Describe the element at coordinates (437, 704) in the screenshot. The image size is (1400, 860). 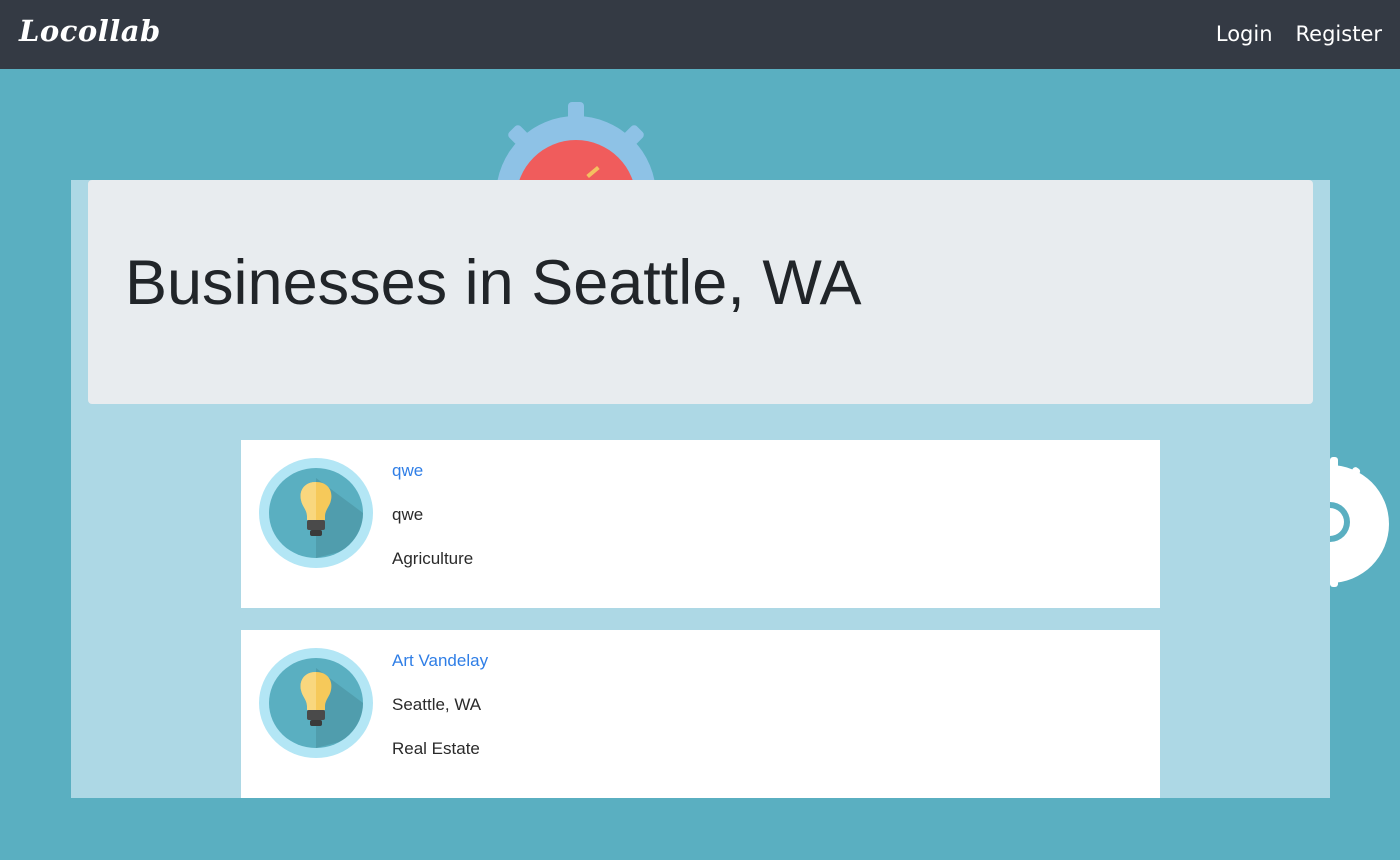
I see `business-location: Seattle, WA` at that location.